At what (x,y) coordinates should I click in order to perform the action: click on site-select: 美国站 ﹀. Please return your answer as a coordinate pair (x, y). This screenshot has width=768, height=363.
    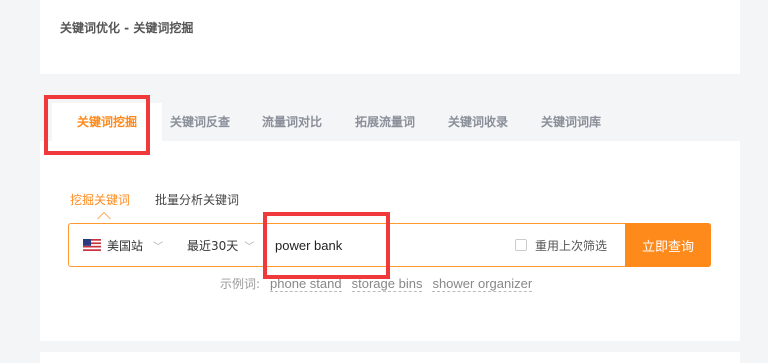
    Looking at the image, I should click on (123, 245).